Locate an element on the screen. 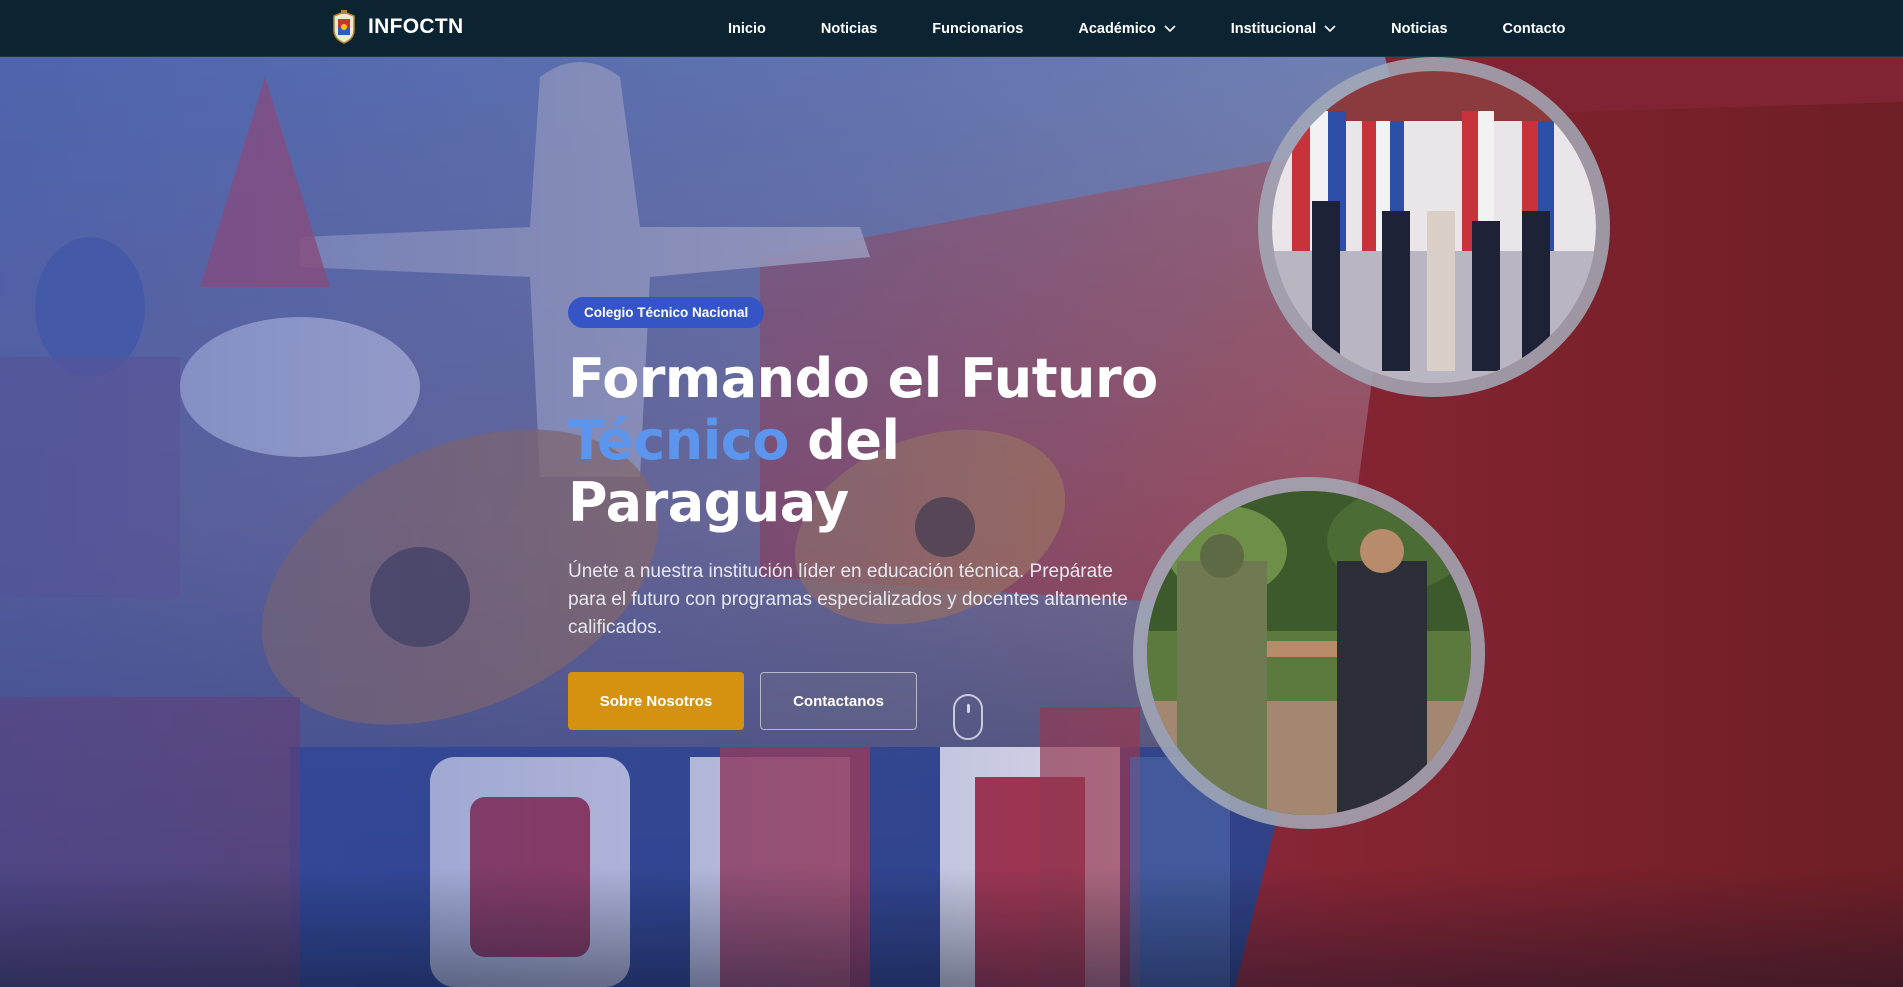 The image size is (1903, 987). nav-item-inicio: Inicio is located at coordinates (747, 29).